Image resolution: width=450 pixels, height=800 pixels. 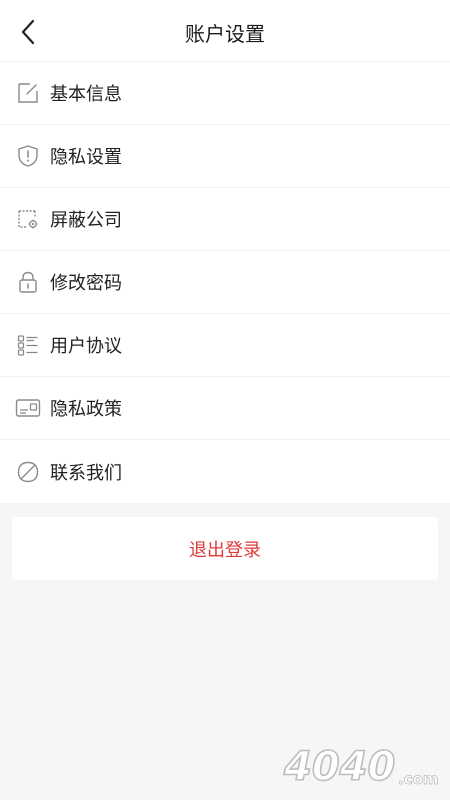 I want to click on top-bar: 账户设置, so click(x=225, y=31).